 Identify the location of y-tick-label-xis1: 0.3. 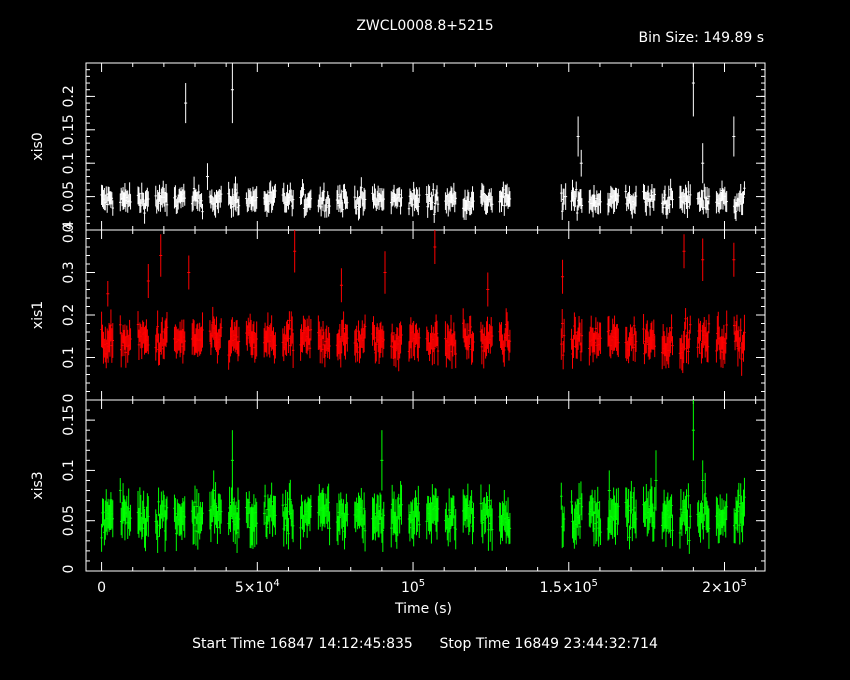
(69, 272).